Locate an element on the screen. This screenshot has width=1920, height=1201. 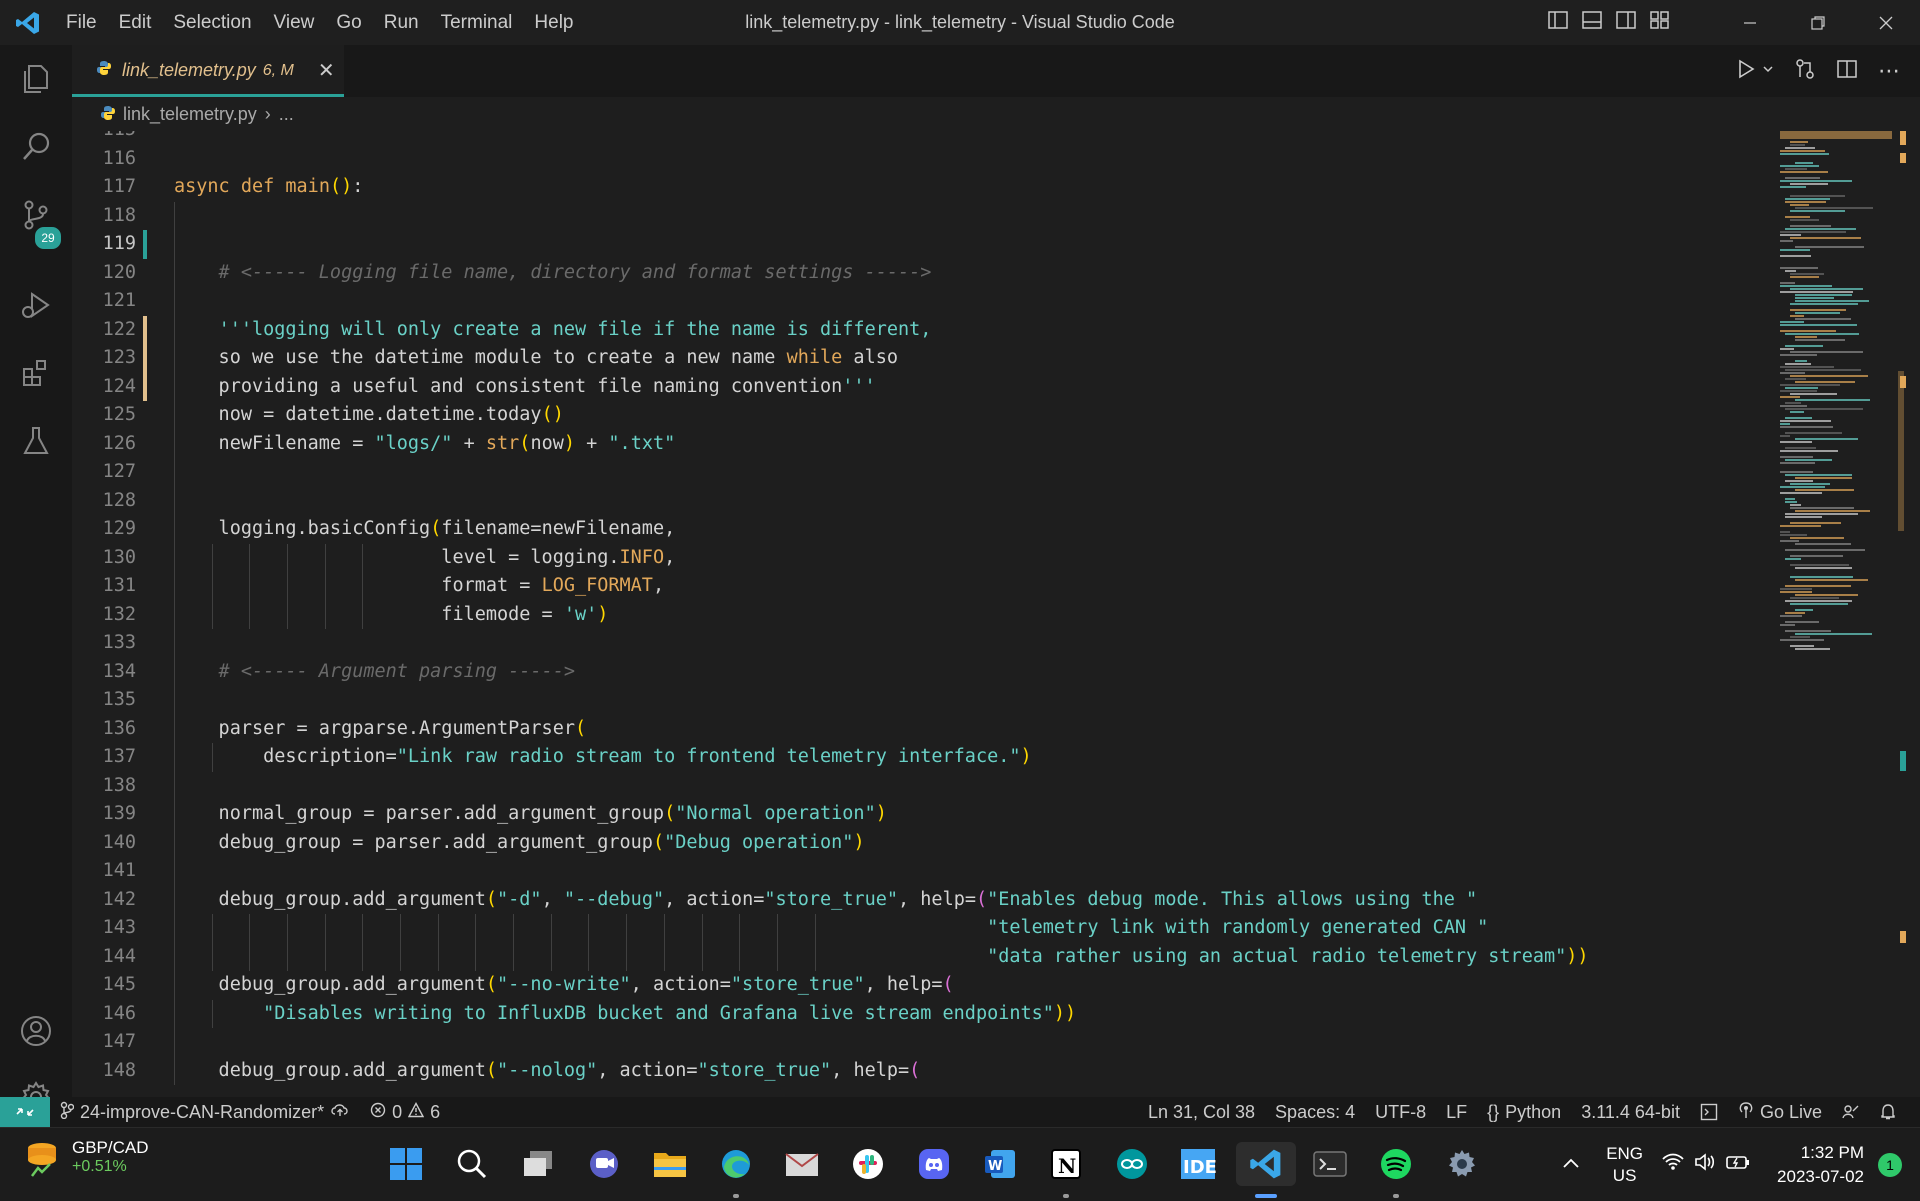
split-editor-icon is located at coordinates (1847, 71).